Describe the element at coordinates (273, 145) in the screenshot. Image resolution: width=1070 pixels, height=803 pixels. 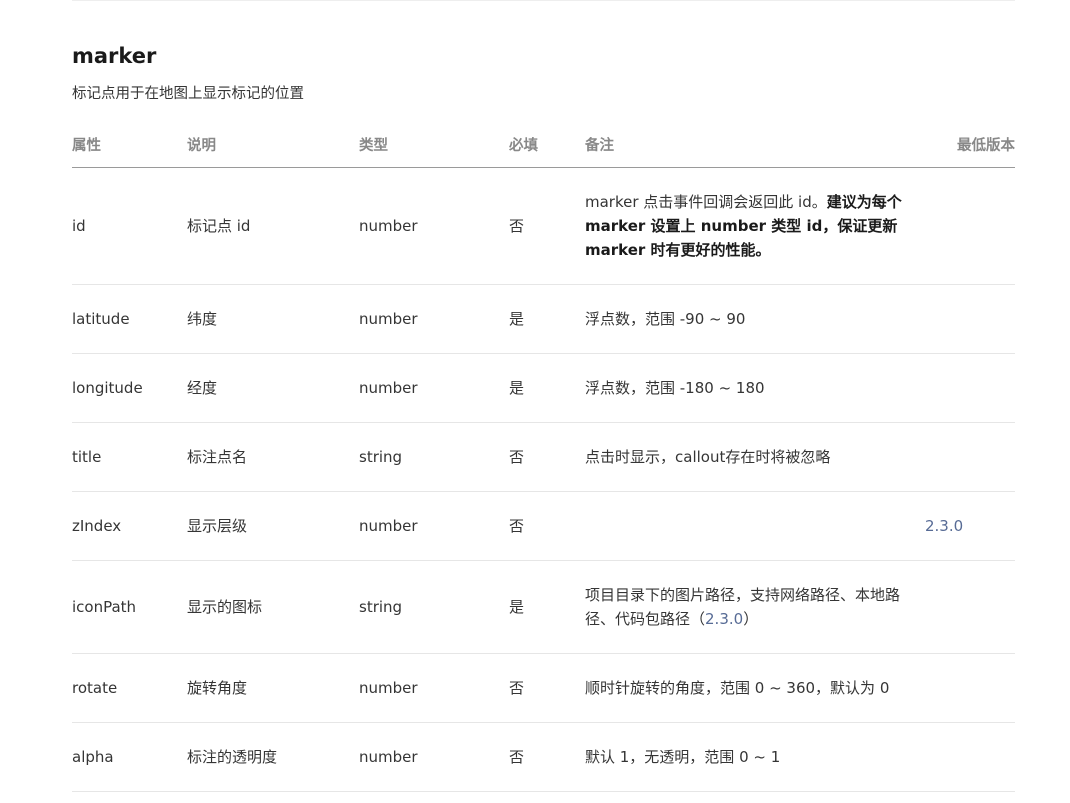
I see `header-desc: 说明` at that location.